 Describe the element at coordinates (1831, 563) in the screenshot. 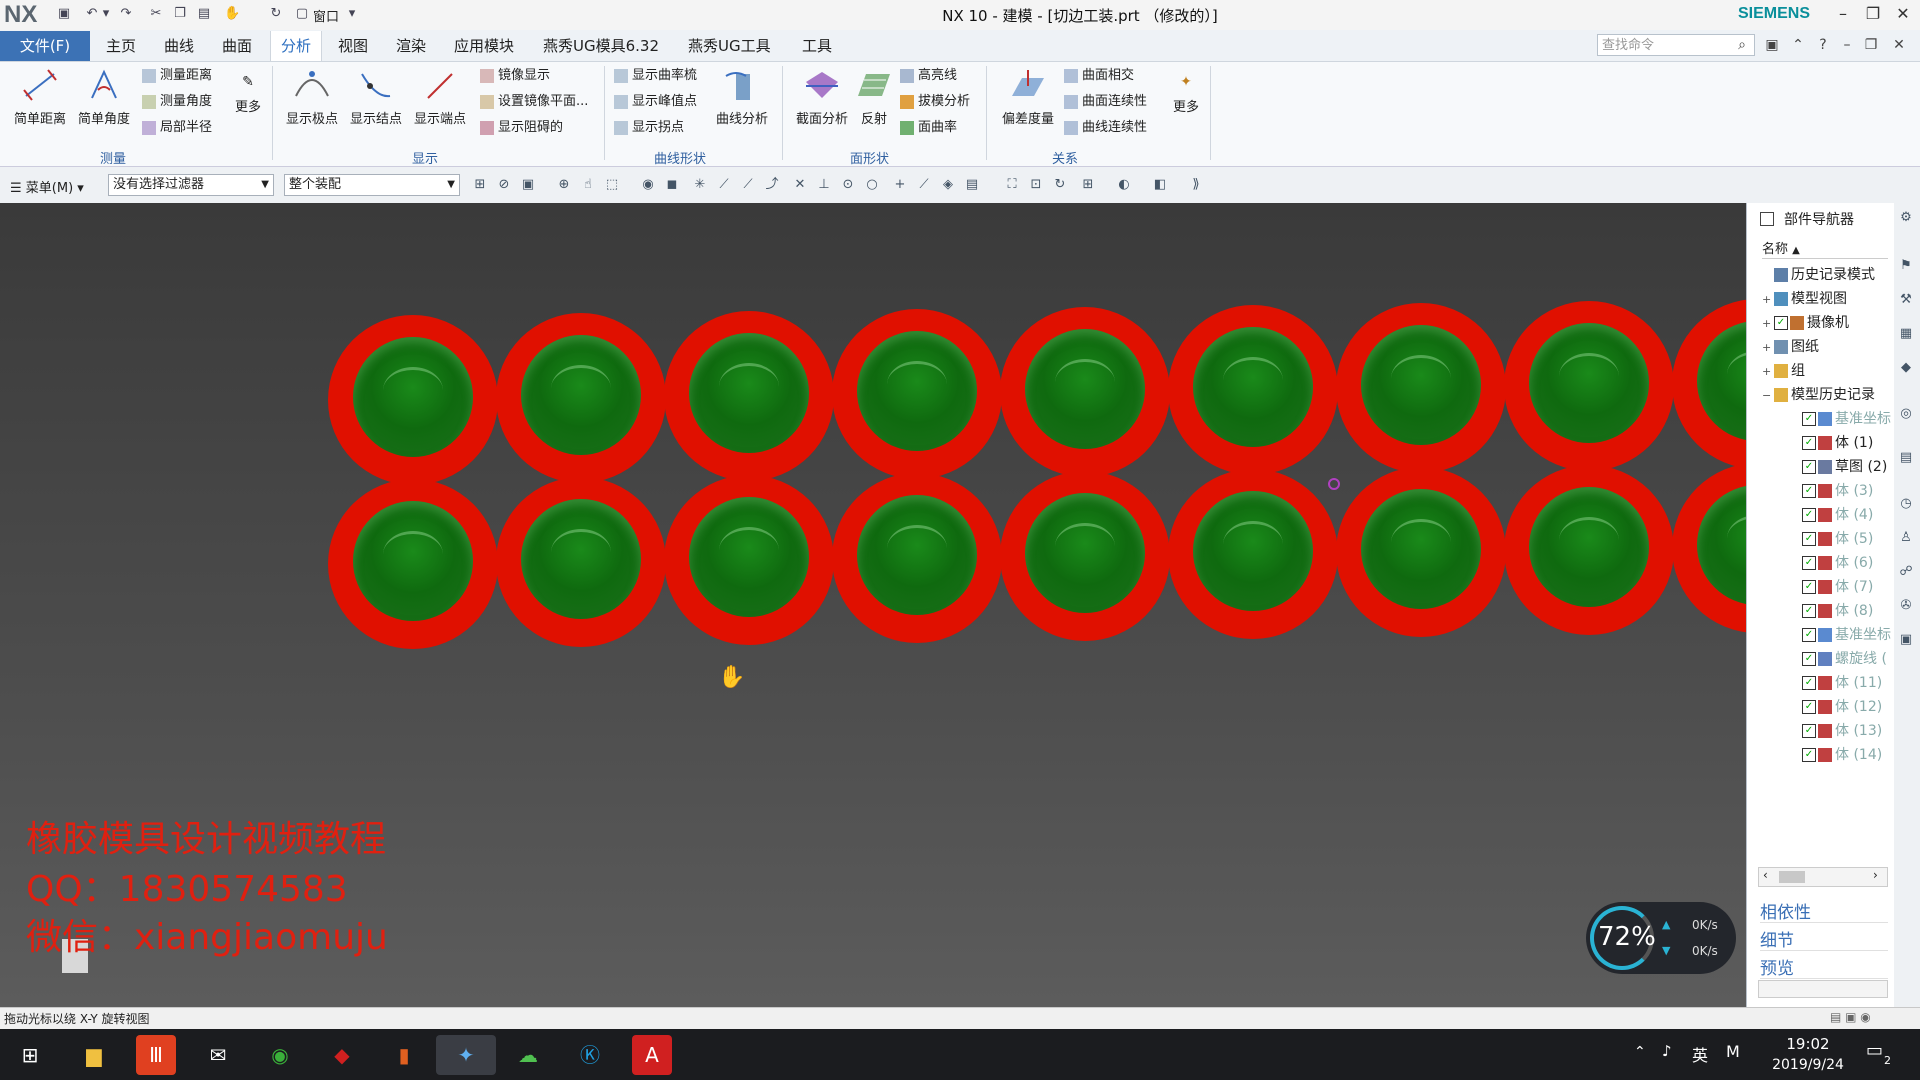

I see `tree-item: ✓ 体 (6)` at that location.